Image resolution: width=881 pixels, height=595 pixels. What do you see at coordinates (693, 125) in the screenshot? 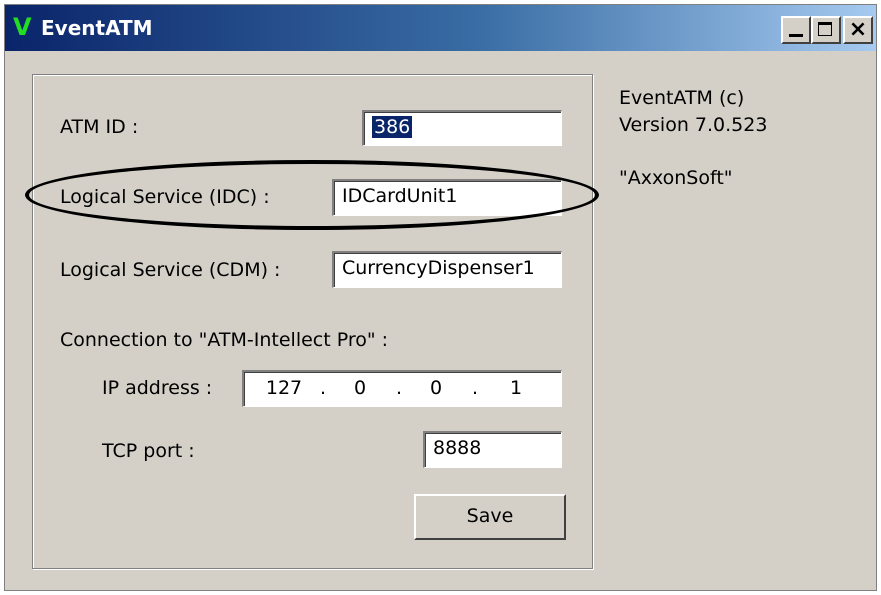
I see `version-text: Version 7.0.523` at bounding box center [693, 125].